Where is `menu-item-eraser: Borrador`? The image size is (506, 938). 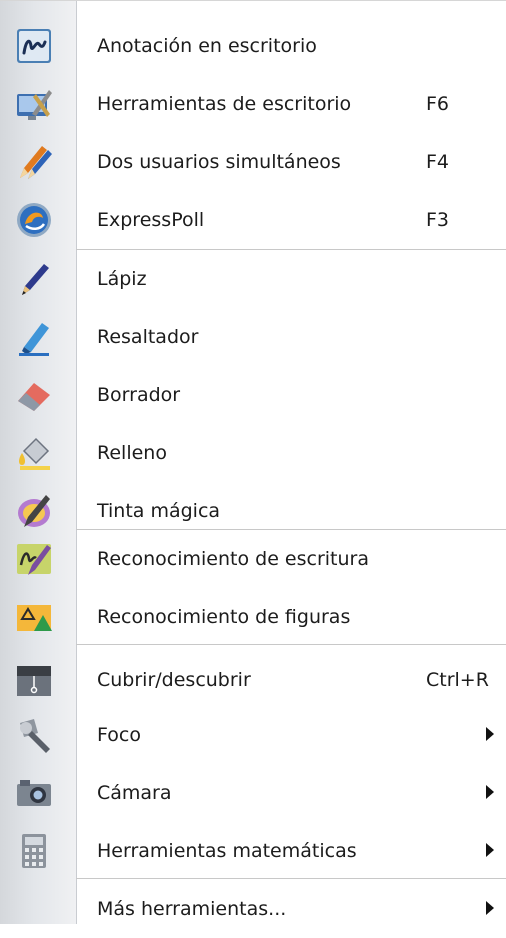
menu-item-eraser: Borrador is located at coordinates (253, 395).